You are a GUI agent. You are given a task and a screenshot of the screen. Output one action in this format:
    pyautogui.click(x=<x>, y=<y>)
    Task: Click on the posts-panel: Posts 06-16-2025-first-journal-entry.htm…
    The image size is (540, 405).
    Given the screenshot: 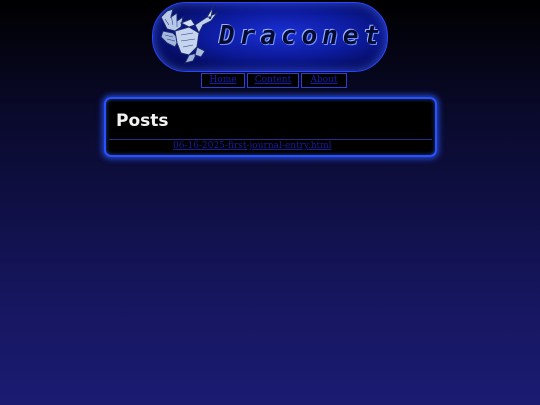 What is the action you would take?
    pyautogui.click(x=270, y=127)
    